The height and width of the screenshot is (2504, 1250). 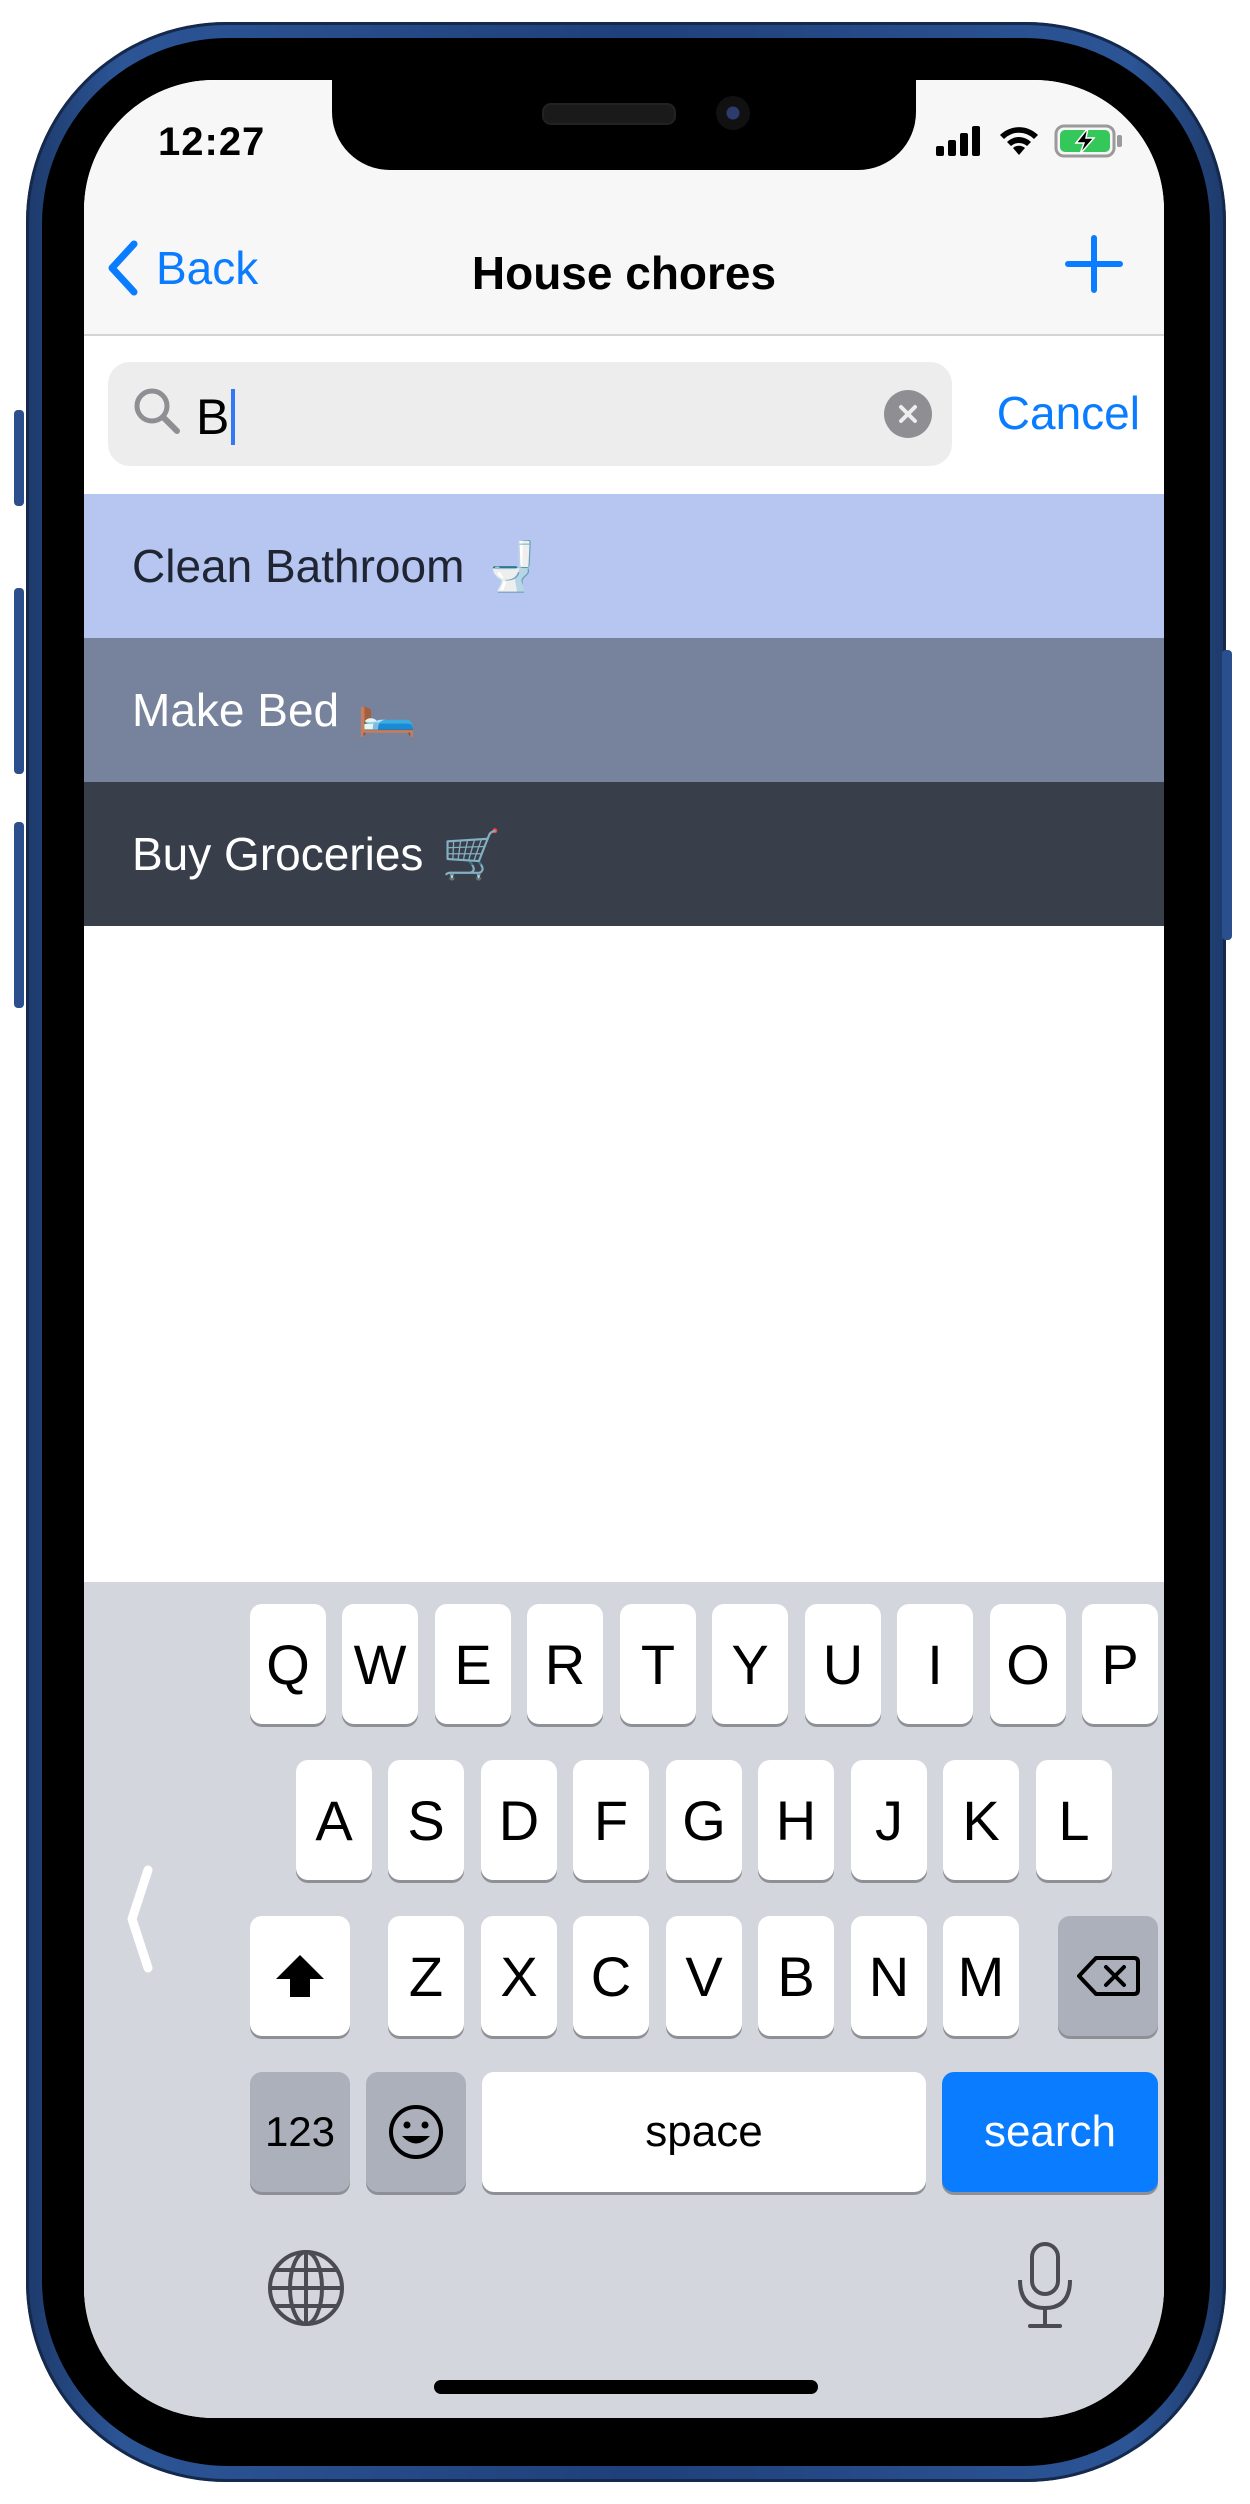 What do you see at coordinates (1088, 141) in the screenshot?
I see `battery-charging-icon` at bounding box center [1088, 141].